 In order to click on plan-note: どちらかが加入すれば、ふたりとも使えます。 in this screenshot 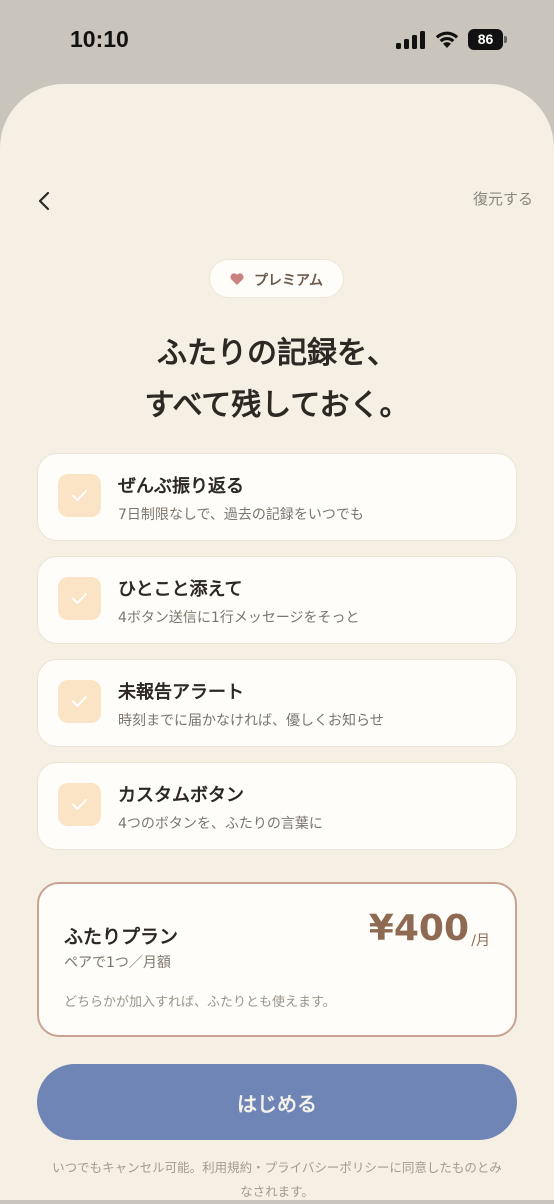, I will do `click(200, 1002)`.